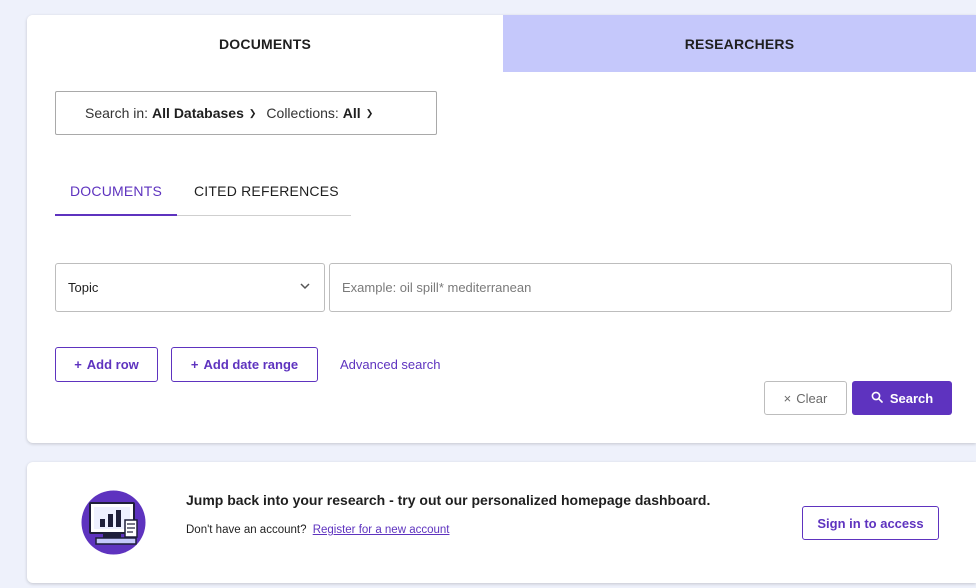 The height and width of the screenshot is (588, 976). I want to click on add-date-range-button: + Add date range, so click(244, 364).